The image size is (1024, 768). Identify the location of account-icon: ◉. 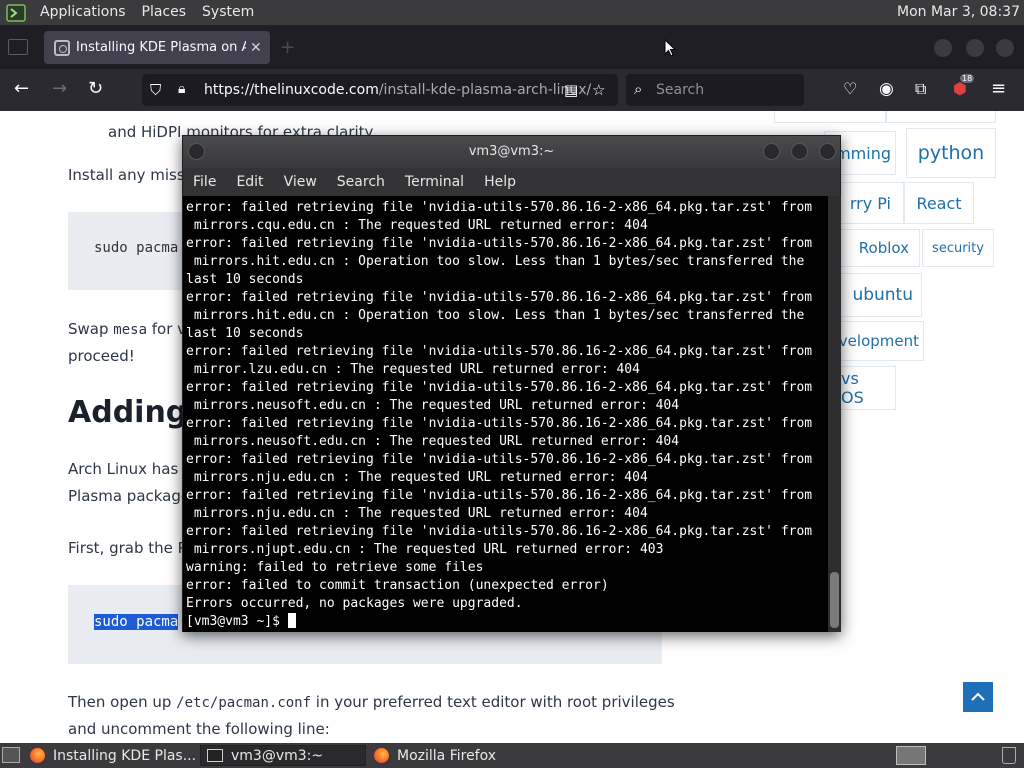
(886, 89).